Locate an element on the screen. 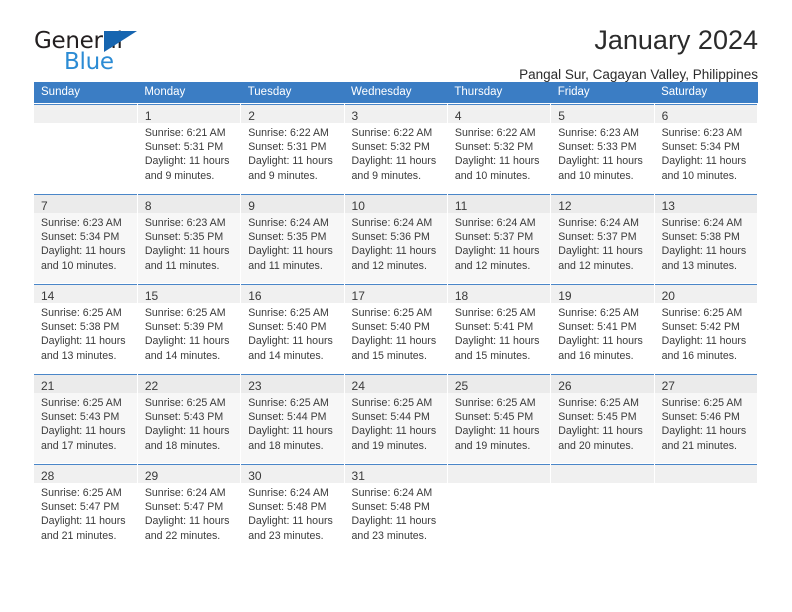 Image resolution: width=792 pixels, height=612 pixels. daylight-text: Daylight: 11 hours and 22 minutes. is located at coordinates (187, 528).